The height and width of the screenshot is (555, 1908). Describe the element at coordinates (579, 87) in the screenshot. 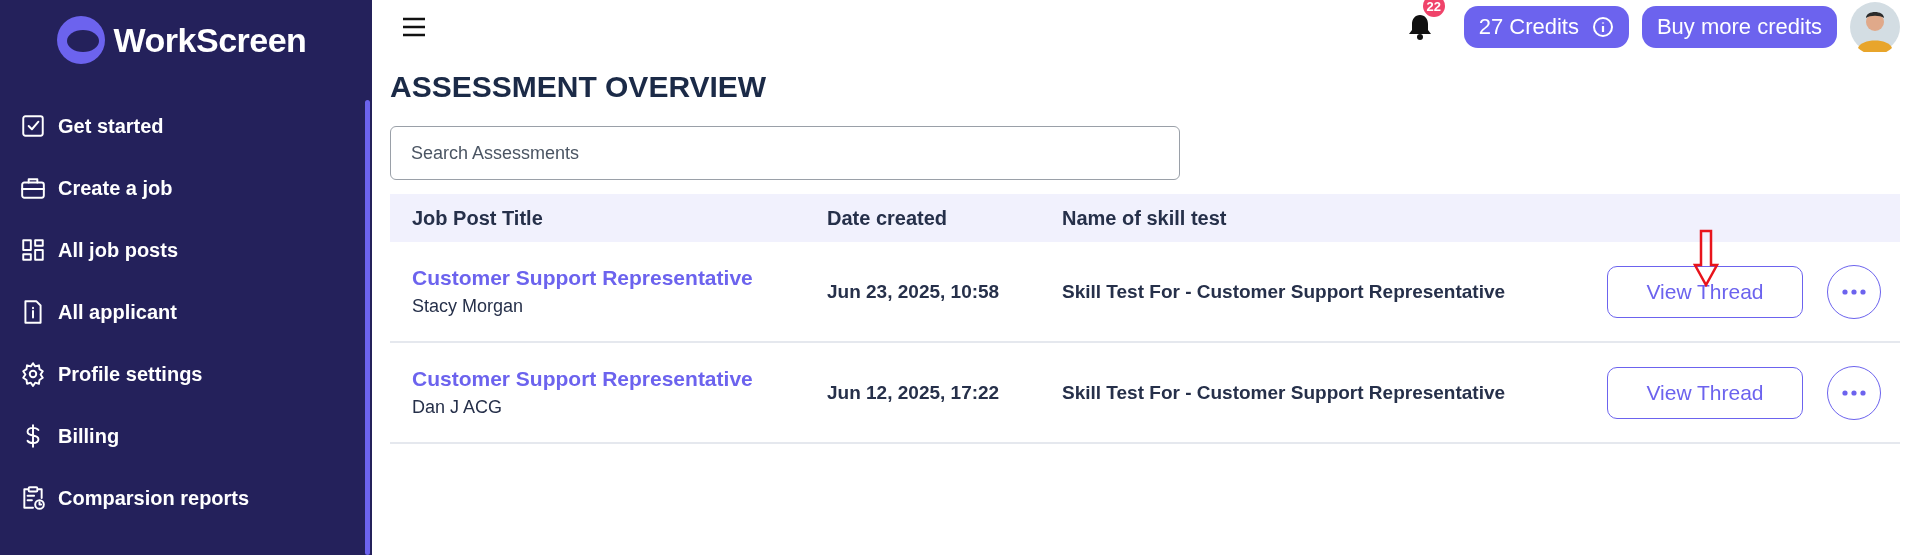

I see `page-title: ASSESSMENT OVERVIEW` at that location.